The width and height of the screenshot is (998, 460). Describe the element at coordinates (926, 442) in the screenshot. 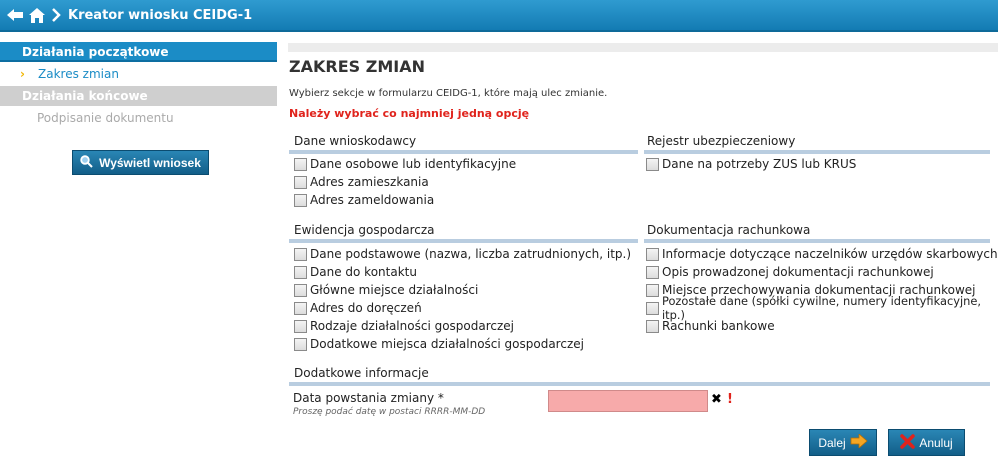

I see `cancel-button: Anuluj` at that location.